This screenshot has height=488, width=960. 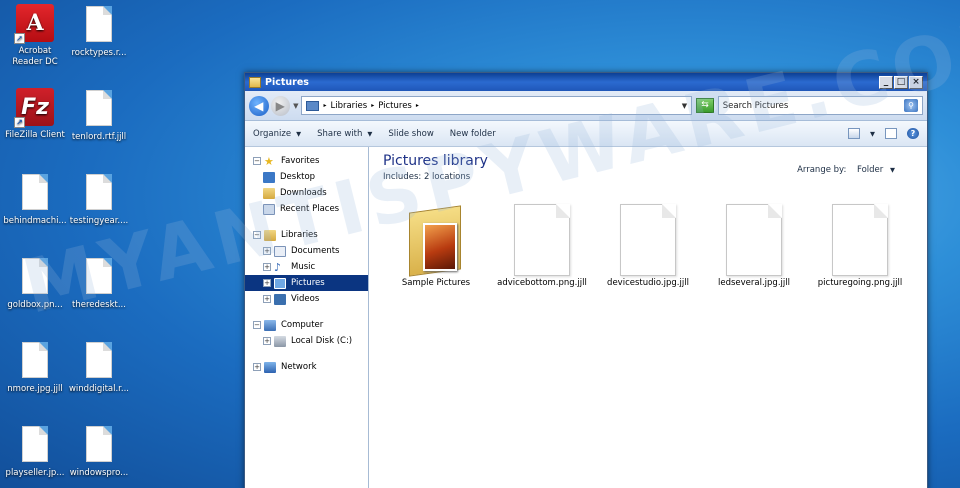 I want to click on search-input: Search Pictures ⚲, so click(x=820, y=105).